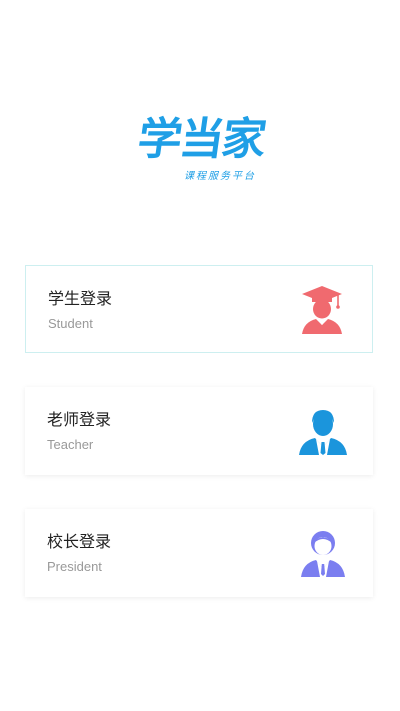 Image resolution: width=400 pixels, height=711 pixels. Describe the element at coordinates (70, 323) in the screenshot. I see `student-login-subtitle: Student` at that location.